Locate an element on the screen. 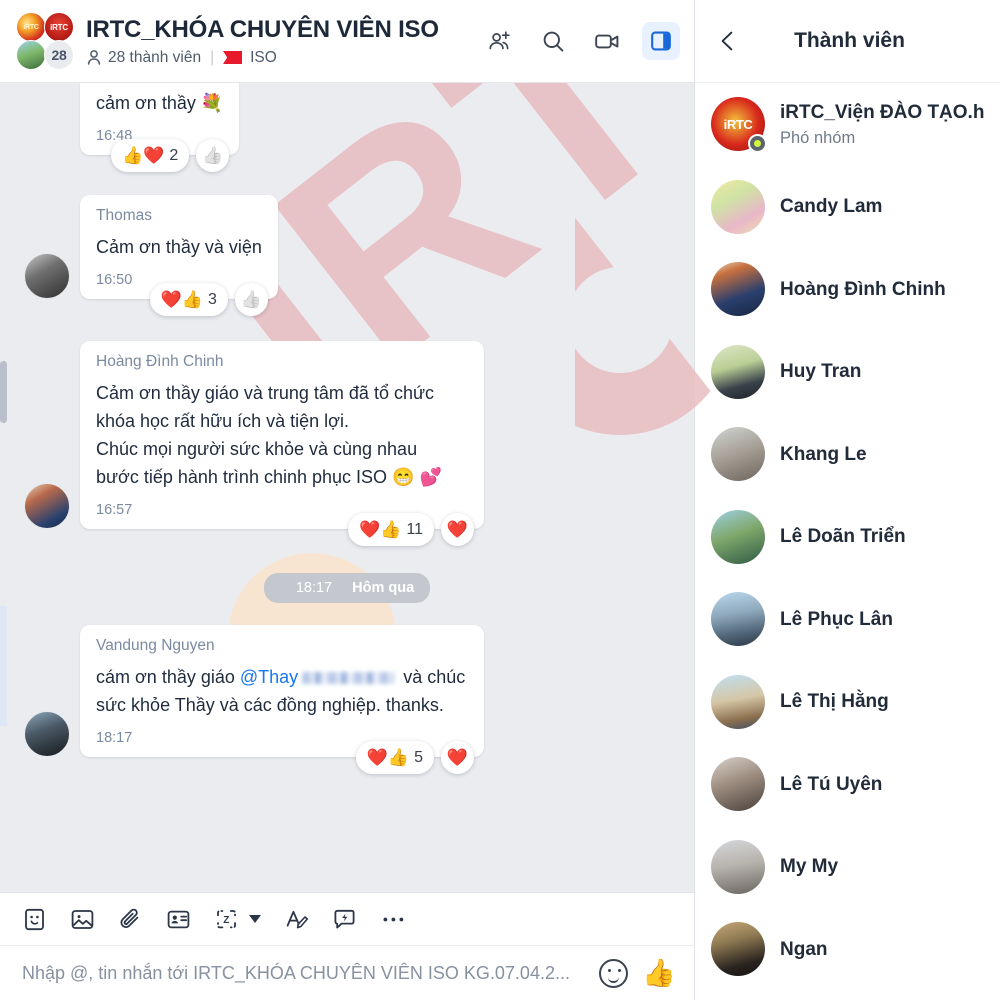  member-row: Candy Lam is located at coordinates (847, 207).